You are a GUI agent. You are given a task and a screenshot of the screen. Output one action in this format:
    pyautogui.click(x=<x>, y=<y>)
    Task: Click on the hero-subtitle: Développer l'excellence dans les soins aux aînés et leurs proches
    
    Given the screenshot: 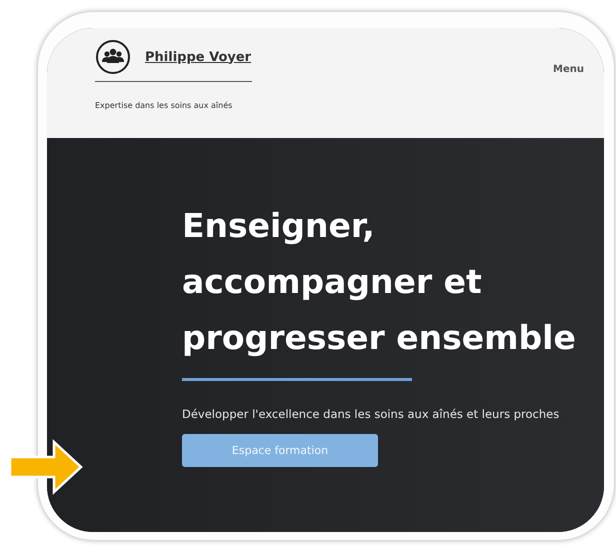 What is the action you would take?
    pyautogui.click(x=371, y=414)
    